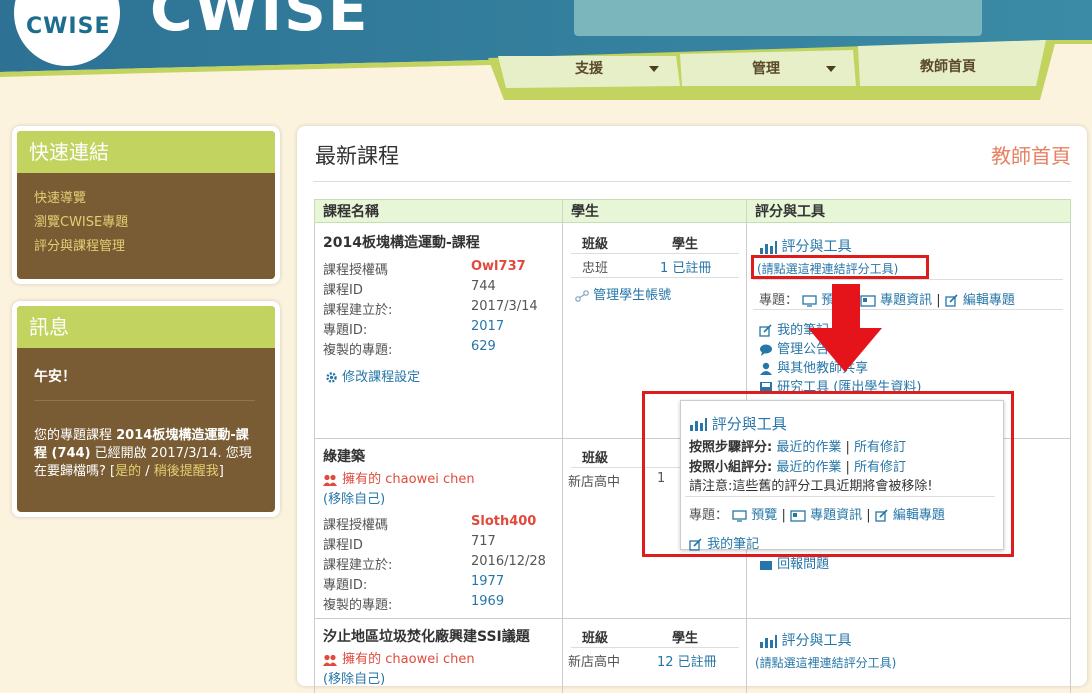  Describe the element at coordinates (988, 300) in the screenshot. I see `edit-project-label: 編輯專題` at that location.